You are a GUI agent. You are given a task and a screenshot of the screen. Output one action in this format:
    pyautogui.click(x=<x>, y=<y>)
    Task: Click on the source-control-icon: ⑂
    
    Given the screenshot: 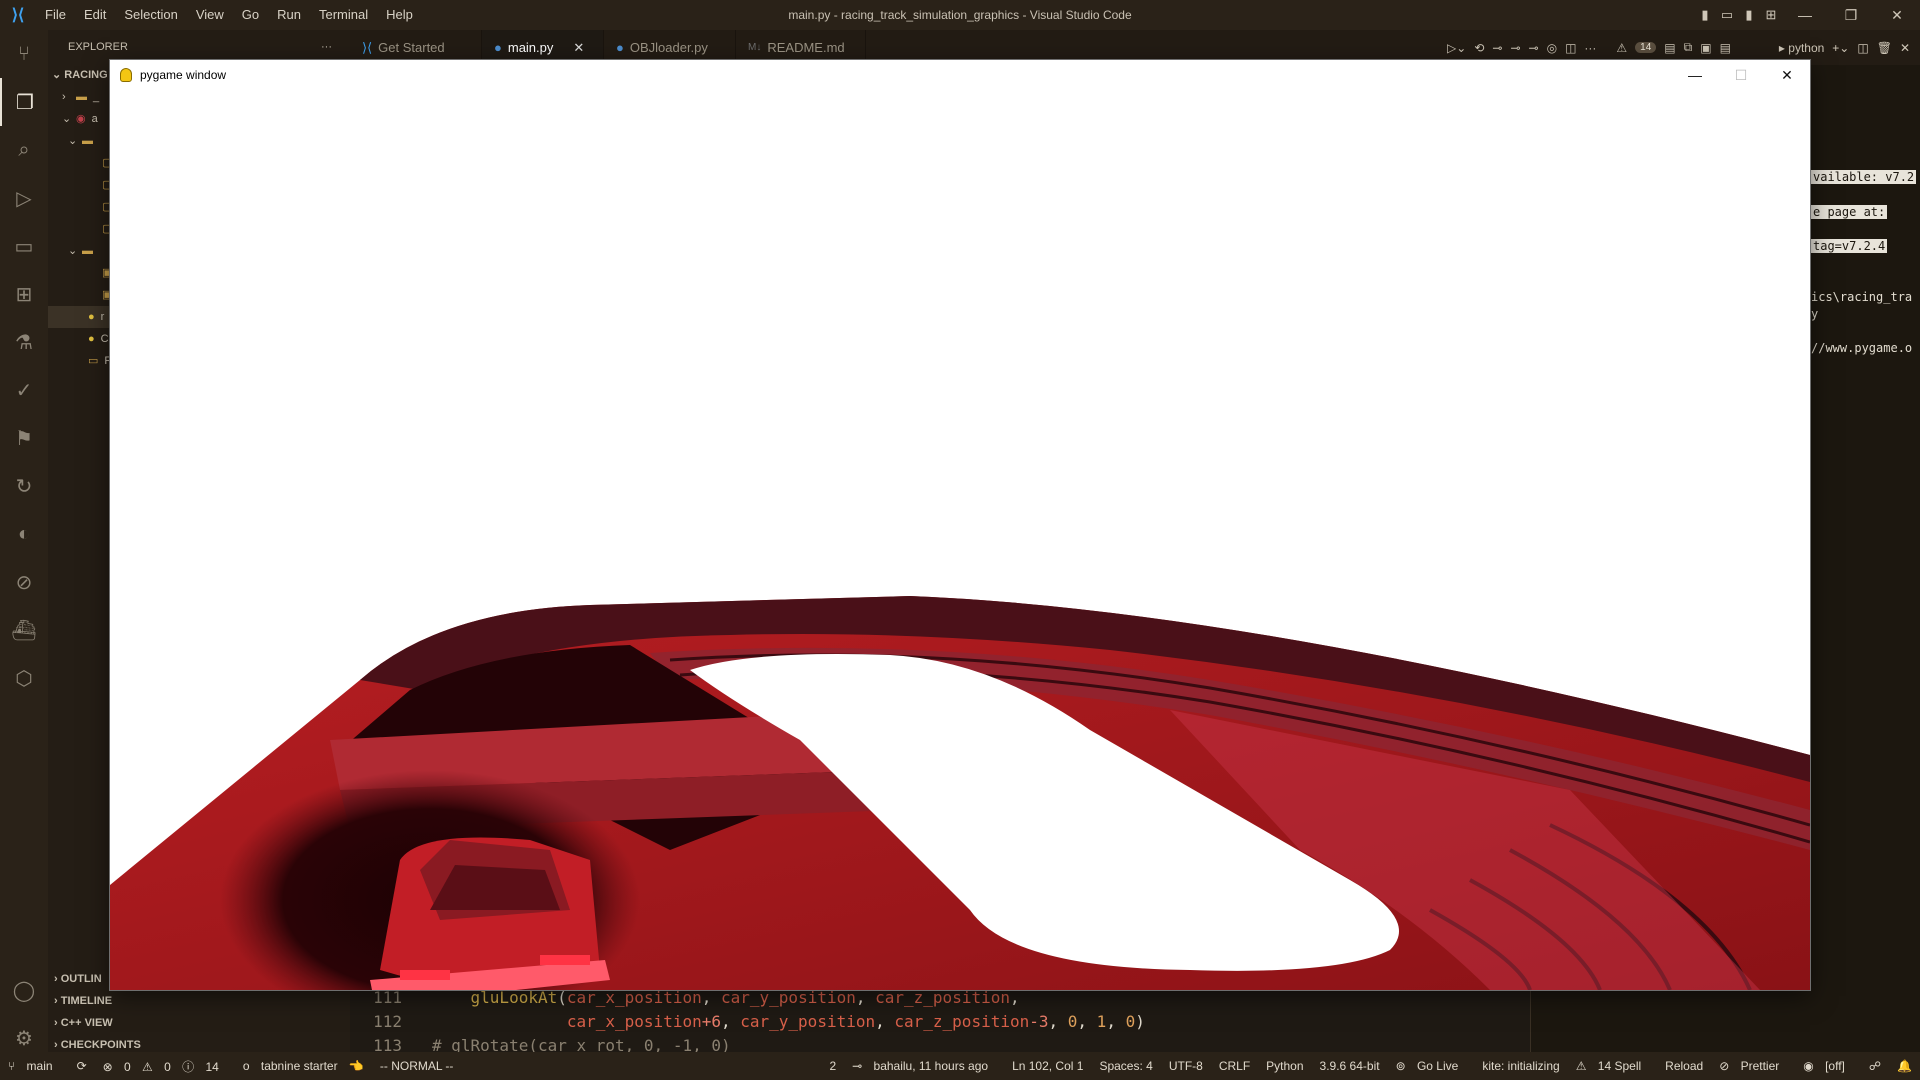 What is the action you would take?
    pyautogui.click(x=24, y=54)
    